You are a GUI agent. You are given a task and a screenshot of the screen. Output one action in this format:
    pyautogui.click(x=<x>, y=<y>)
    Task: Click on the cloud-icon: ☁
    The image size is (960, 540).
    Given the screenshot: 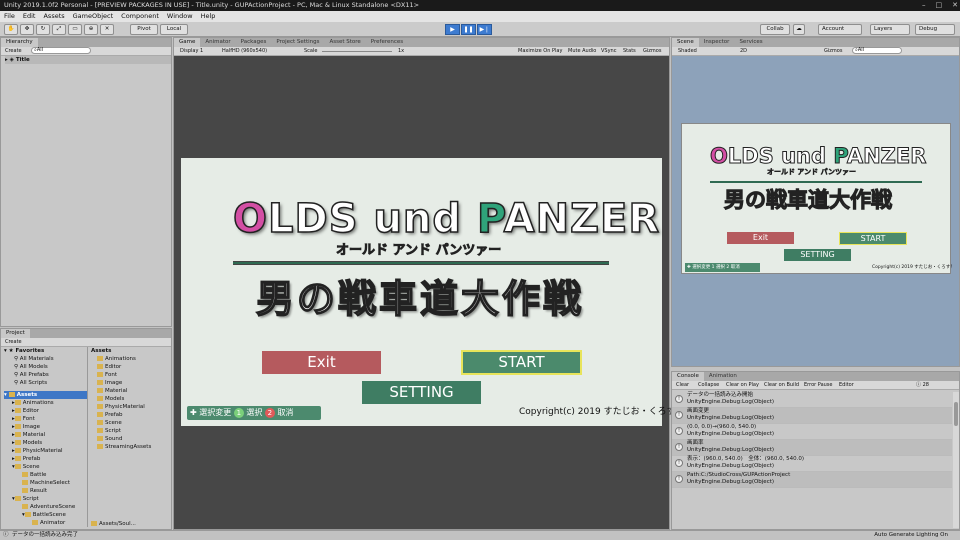 What is the action you would take?
    pyautogui.click(x=799, y=29)
    